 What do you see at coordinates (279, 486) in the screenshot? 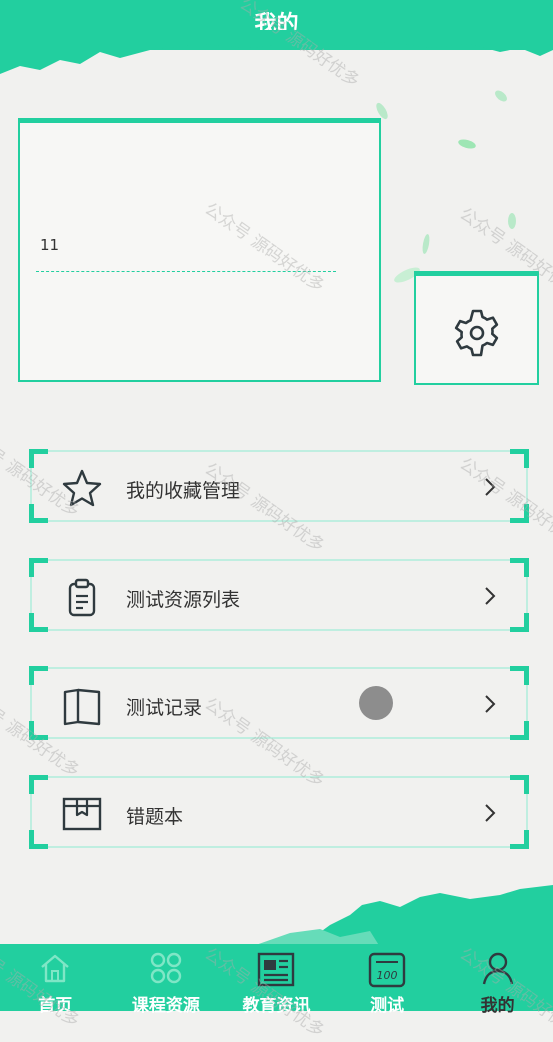
I see `menu-item-favorites: 我的收藏管理` at bounding box center [279, 486].